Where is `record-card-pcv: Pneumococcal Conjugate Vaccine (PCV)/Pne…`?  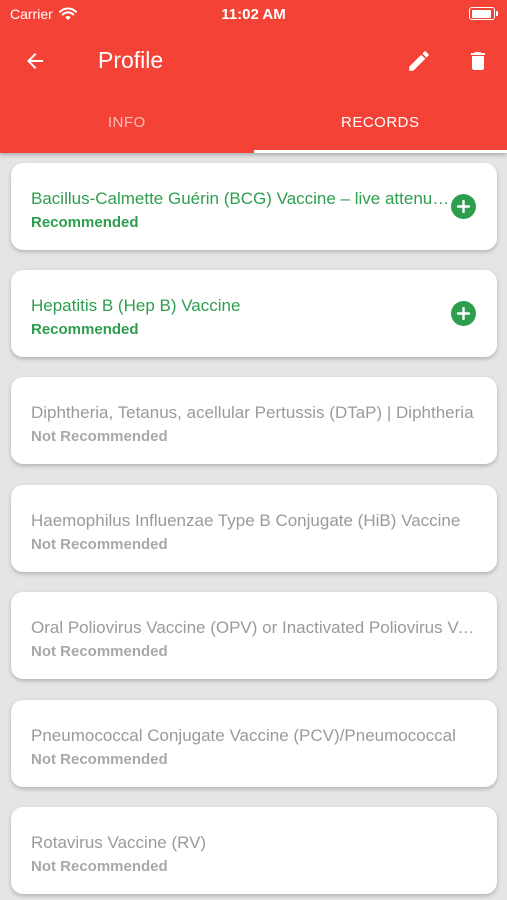
record-card-pcv: Pneumococcal Conjugate Vaccine (PCV)/Pne… is located at coordinates (254, 743).